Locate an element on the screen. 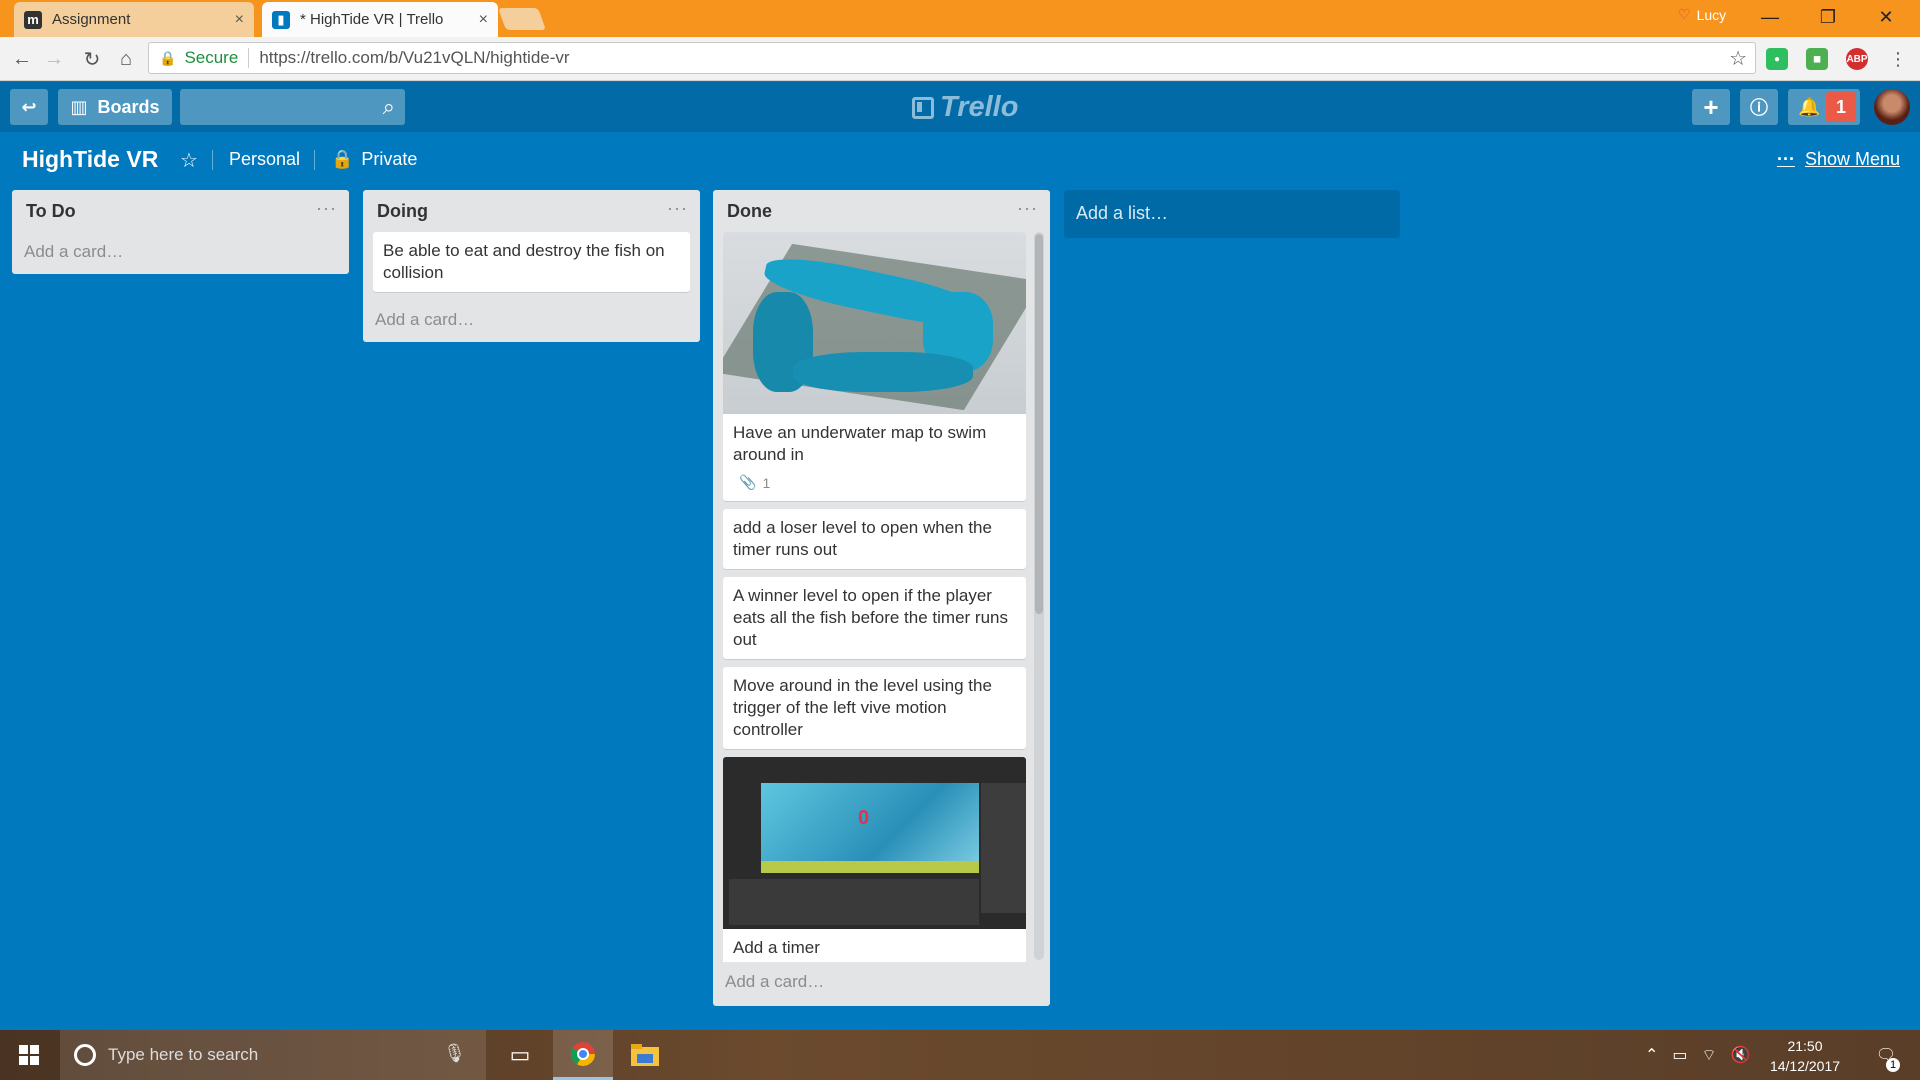  divider is located at coordinates (249, 58).